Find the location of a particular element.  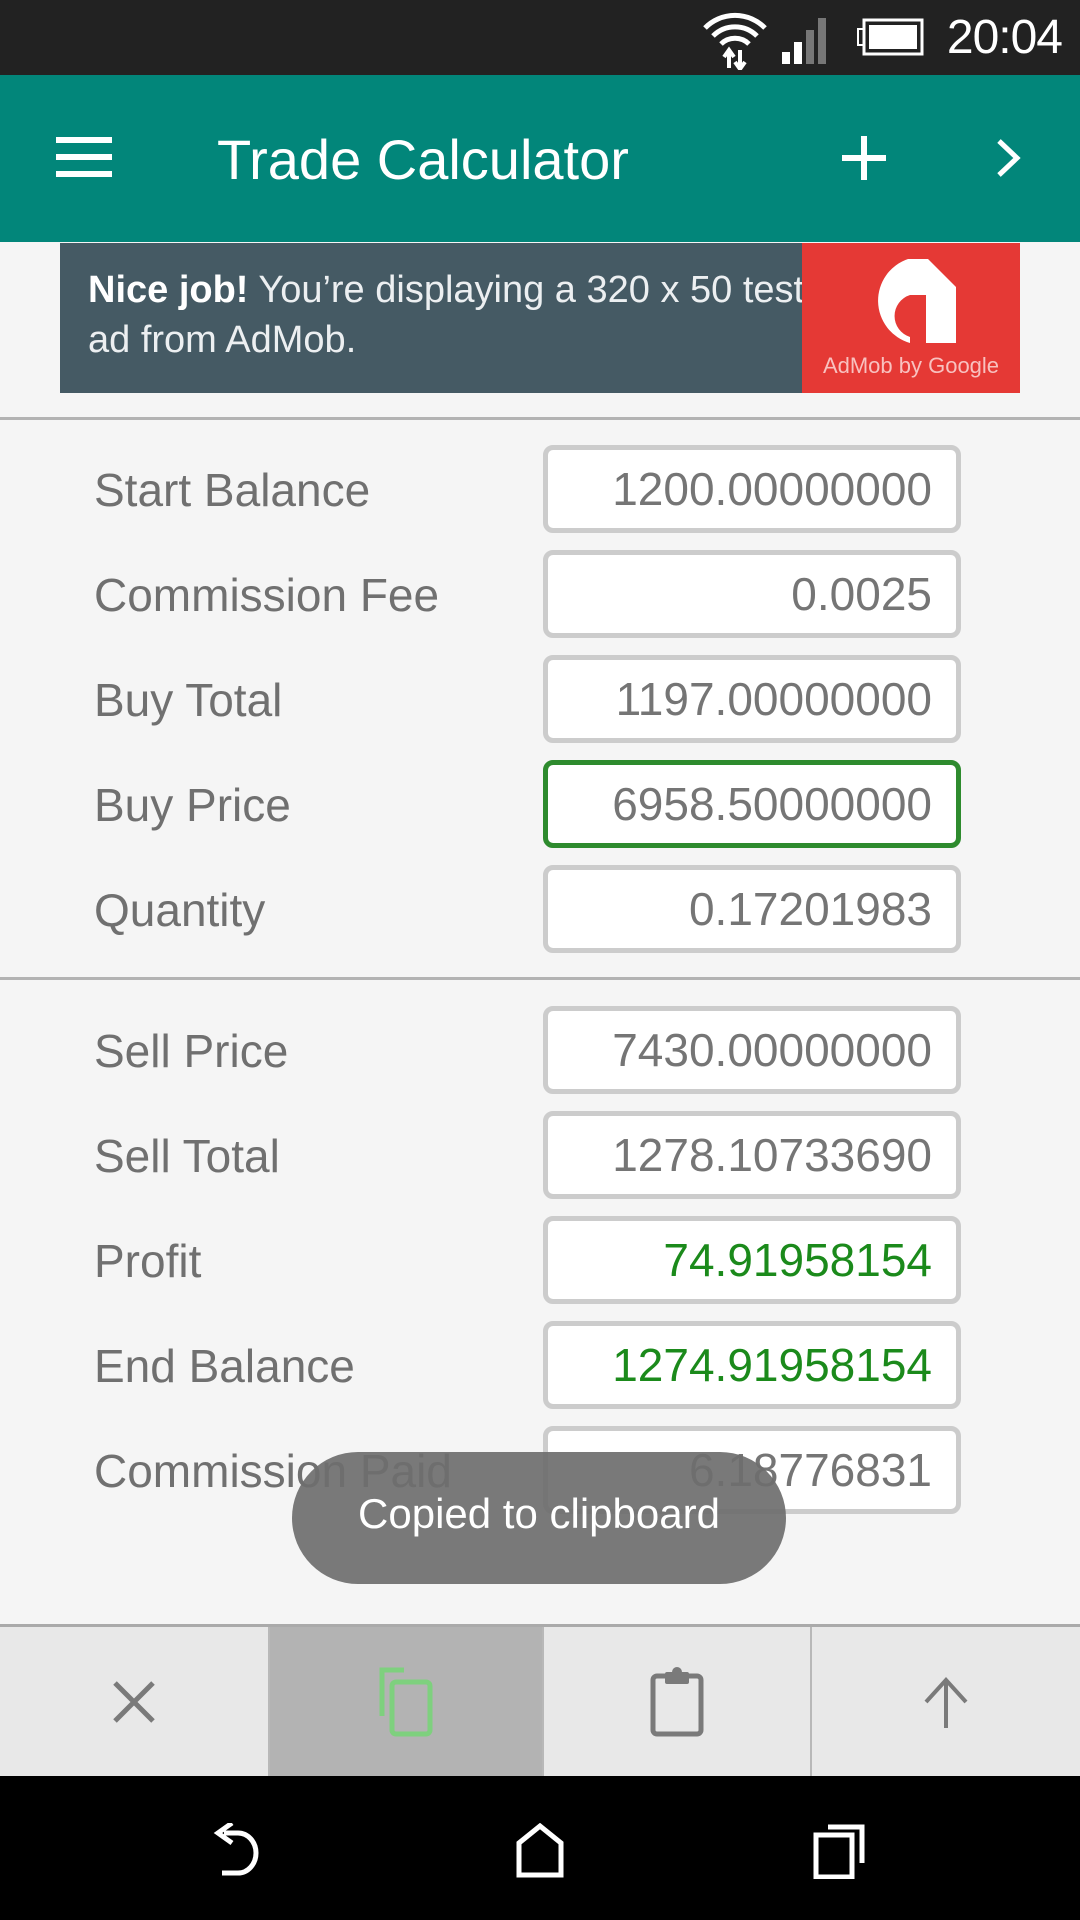

wifi-data-icon is located at coordinates (735, 41).